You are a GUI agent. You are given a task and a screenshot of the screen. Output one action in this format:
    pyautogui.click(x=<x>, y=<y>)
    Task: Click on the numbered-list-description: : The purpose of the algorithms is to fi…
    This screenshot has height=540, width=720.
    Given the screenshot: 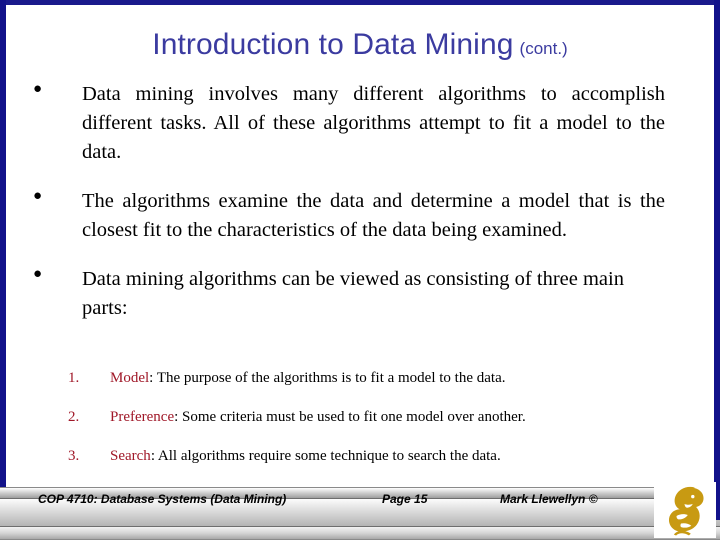 What is the action you would take?
    pyautogui.click(x=327, y=378)
    